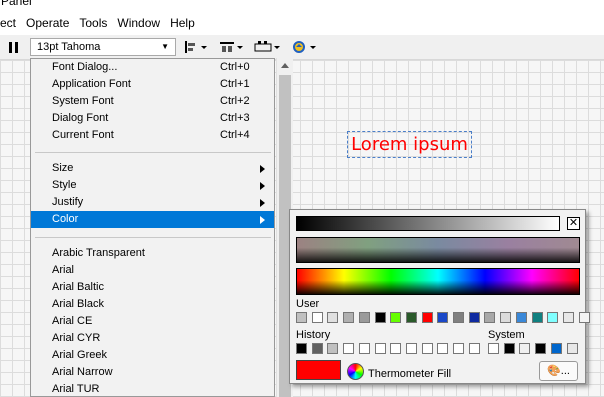 The image size is (604, 397). I want to click on menu-item-current-font: Current Font Ctrl+4, so click(152, 135).